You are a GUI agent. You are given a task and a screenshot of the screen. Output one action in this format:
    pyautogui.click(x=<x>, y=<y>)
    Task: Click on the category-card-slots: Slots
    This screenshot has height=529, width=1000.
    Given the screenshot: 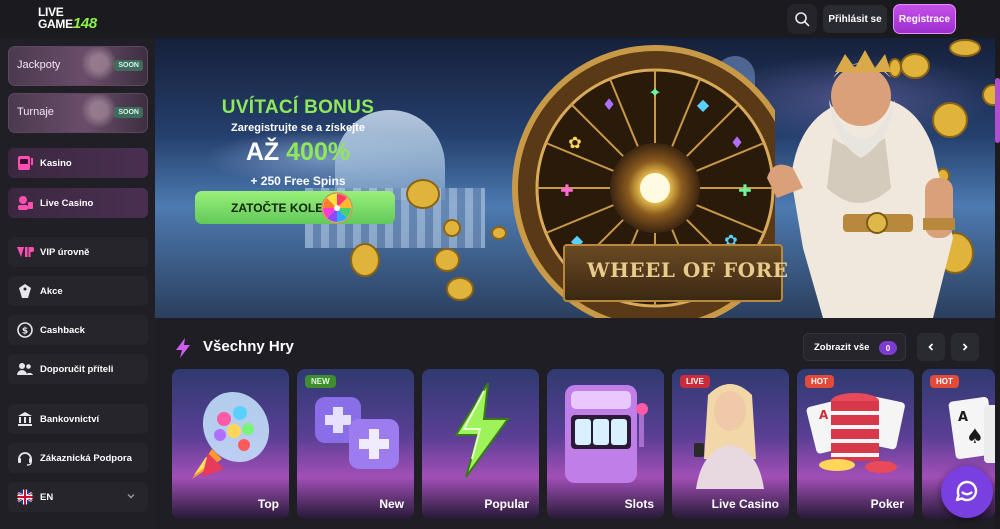 What is the action you would take?
    pyautogui.click(x=605, y=444)
    